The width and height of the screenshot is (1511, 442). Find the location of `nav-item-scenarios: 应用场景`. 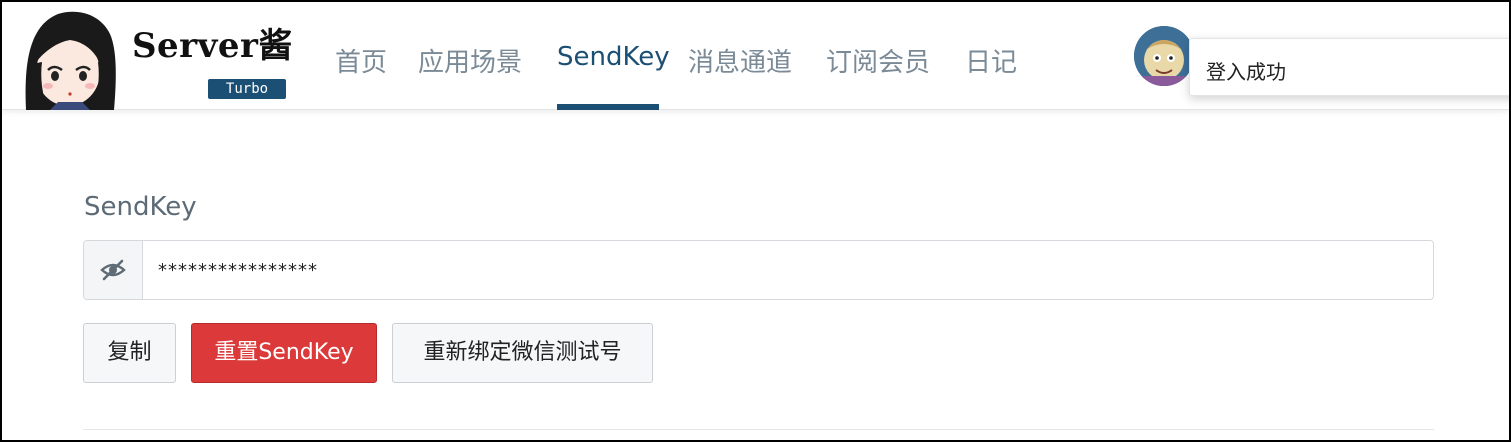

nav-item-scenarios: 应用场景 is located at coordinates (470, 60).